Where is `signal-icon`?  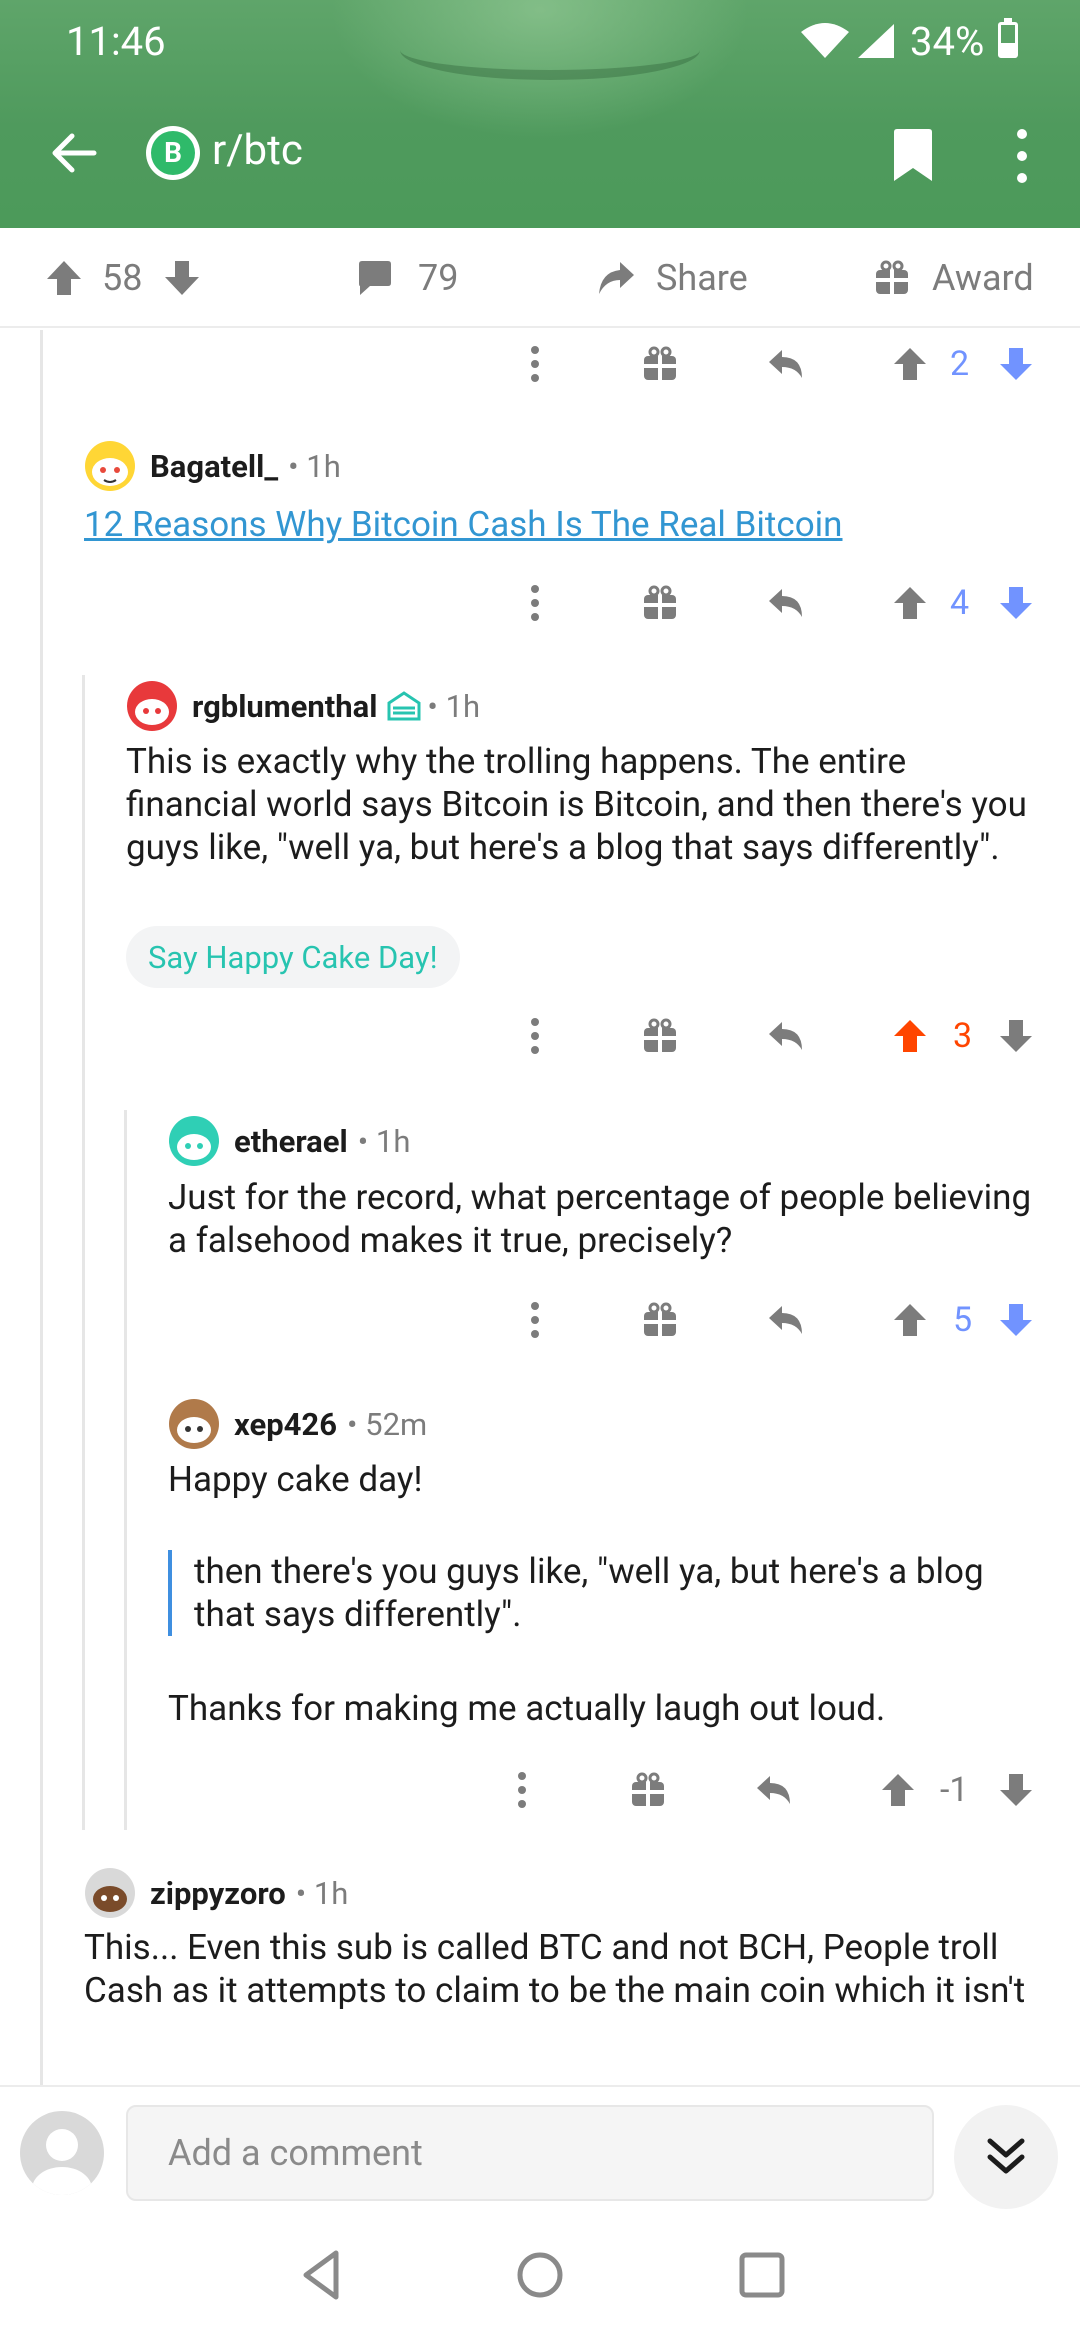 signal-icon is located at coordinates (876, 41).